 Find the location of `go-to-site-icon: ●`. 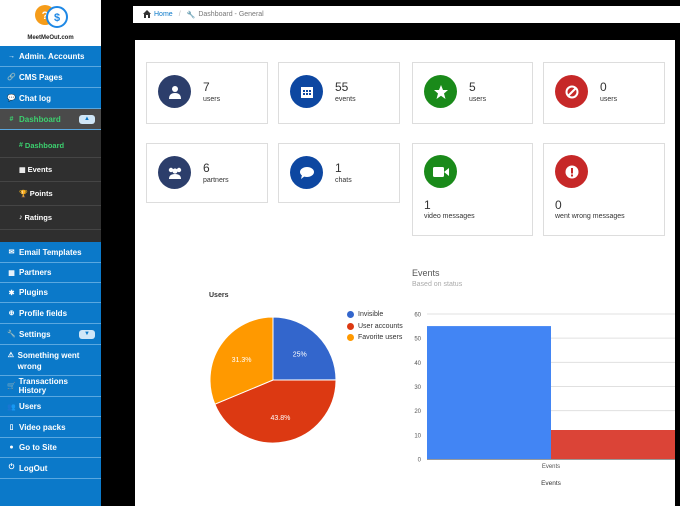

go-to-site-icon: ● is located at coordinates (11, 447).